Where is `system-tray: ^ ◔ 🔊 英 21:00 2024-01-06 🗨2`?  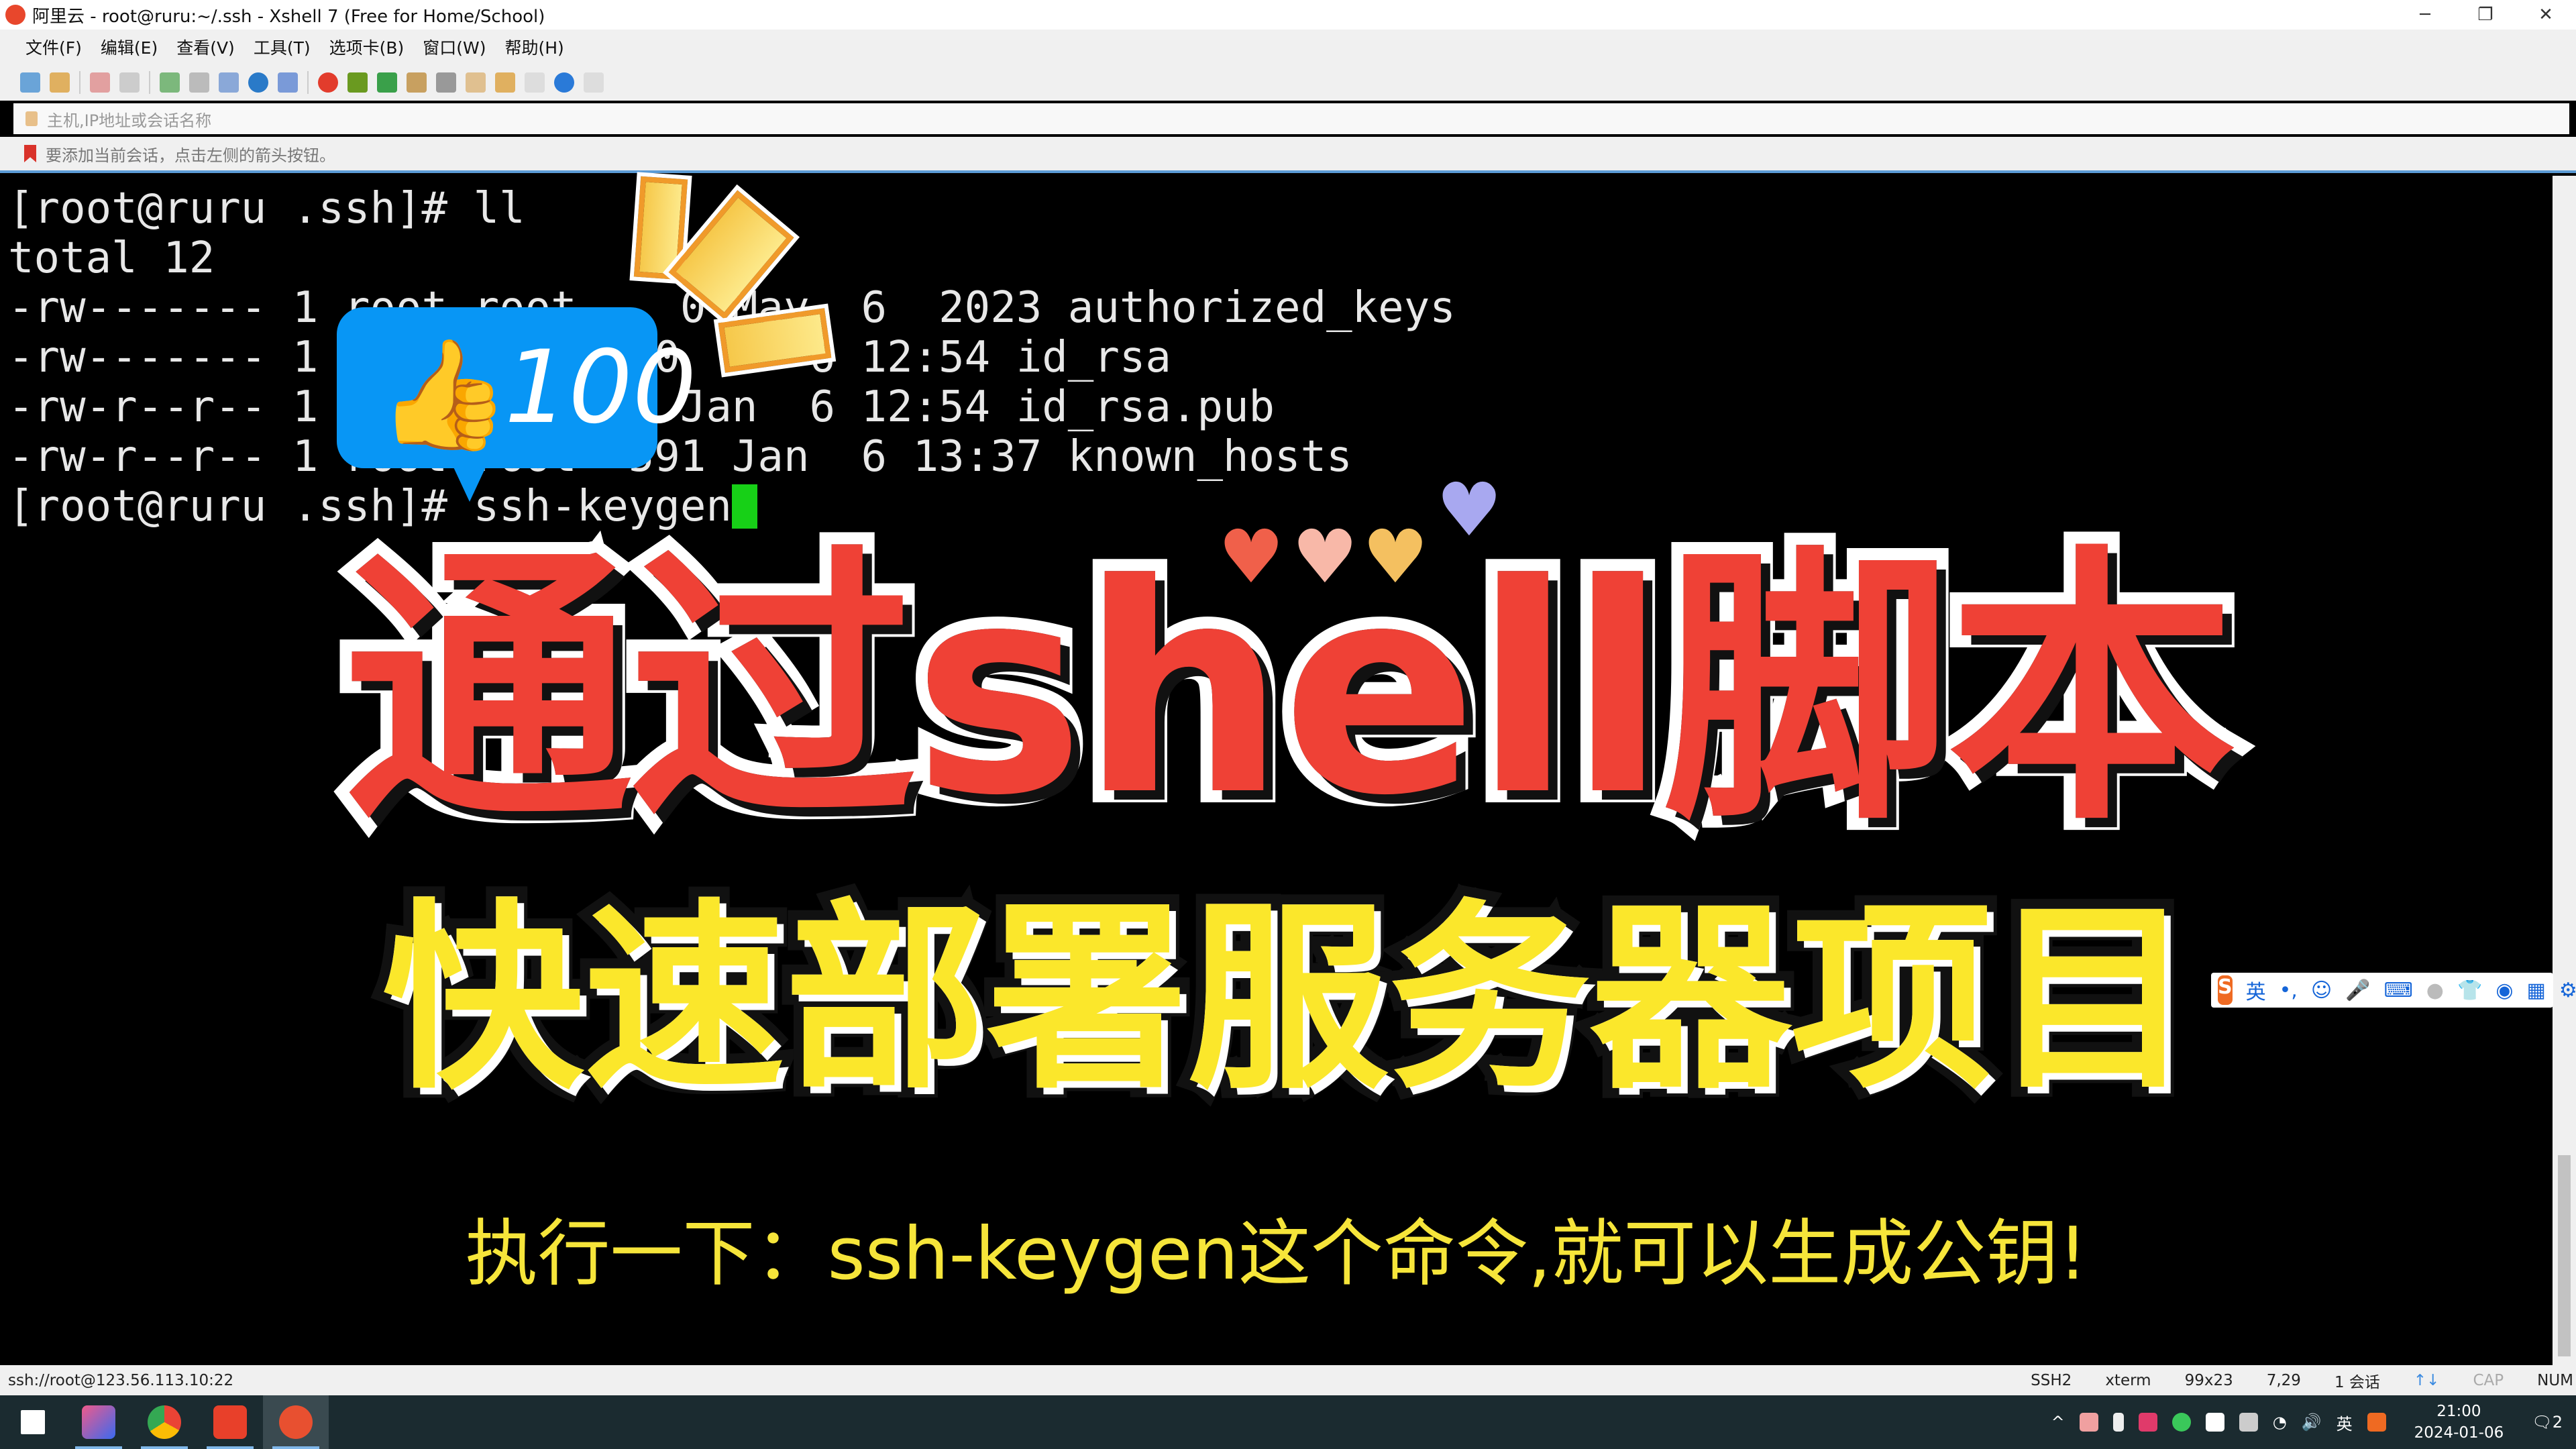
system-tray: ^ ◔ 🔊 英 21:00 2024-01-06 🗨2 is located at coordinates (2313, 1422).